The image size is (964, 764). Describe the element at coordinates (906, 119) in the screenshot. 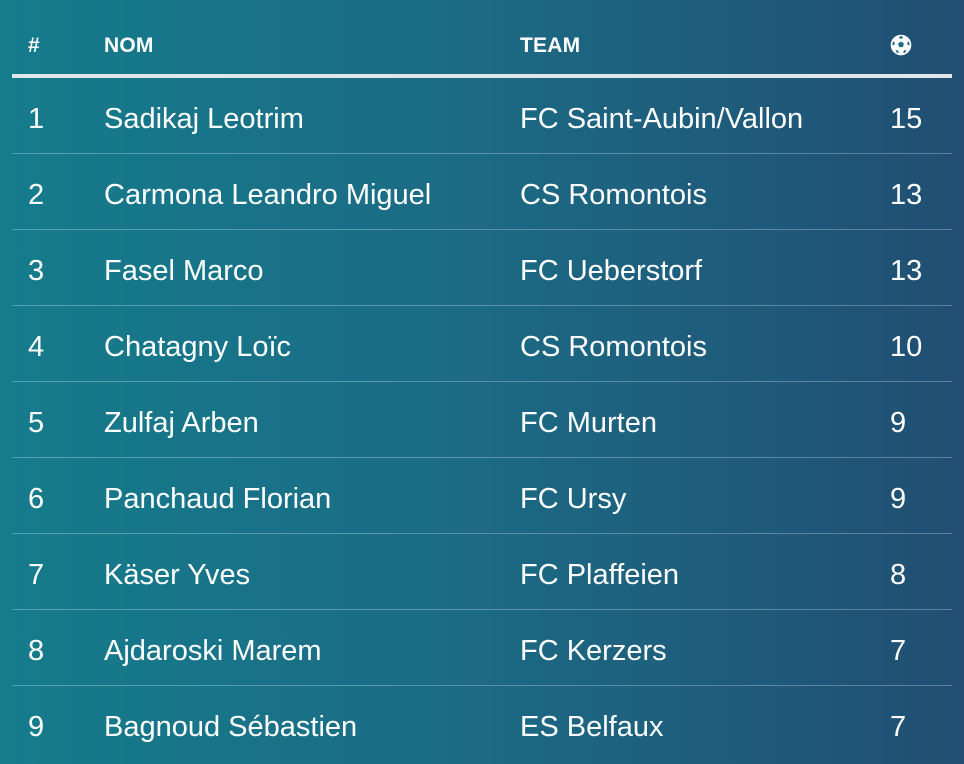

I see `row-goals: 15` at that location.